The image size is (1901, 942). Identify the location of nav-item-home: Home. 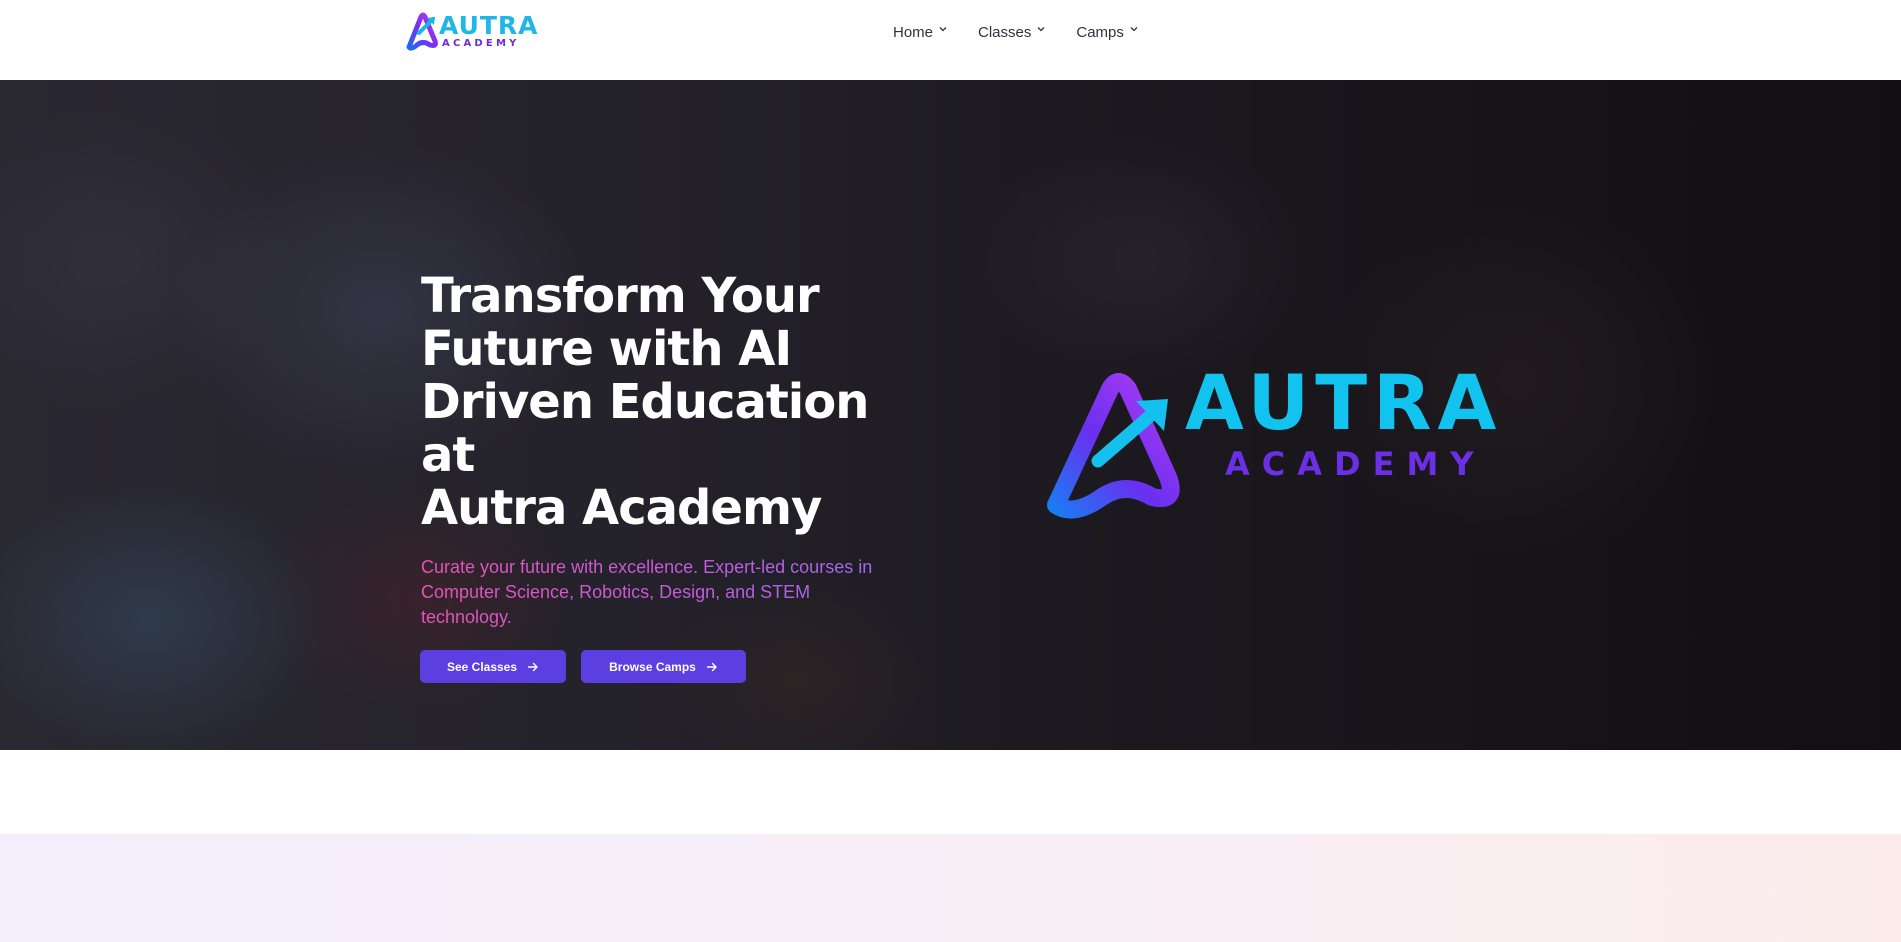
(920, 32).